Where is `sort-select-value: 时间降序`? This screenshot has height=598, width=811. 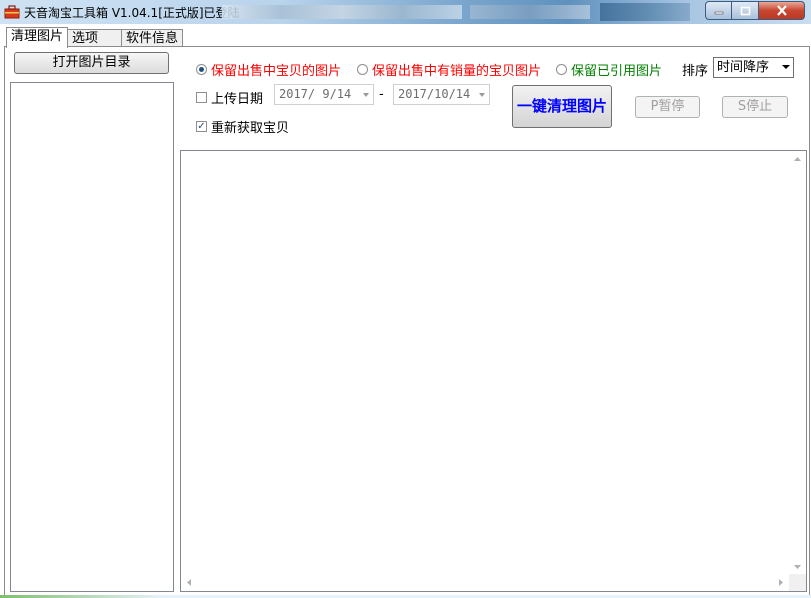
sort-select-value: 时间降序 is located at coordinates (743, 67).